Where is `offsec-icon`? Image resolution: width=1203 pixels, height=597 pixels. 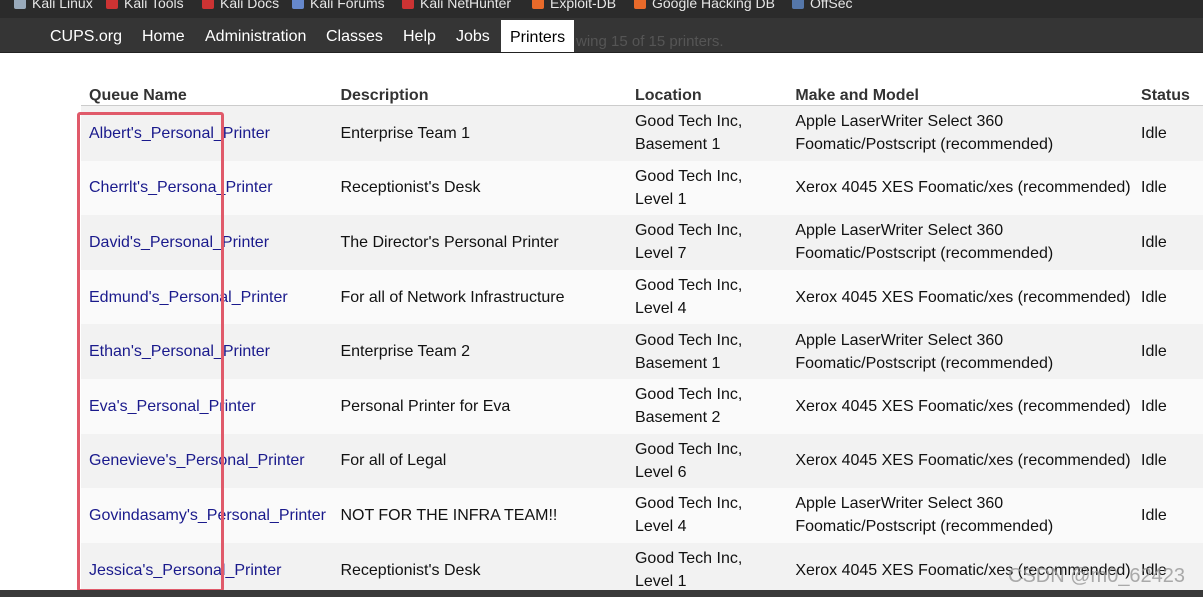
offsec-icon is located at coordinates (798, 4).